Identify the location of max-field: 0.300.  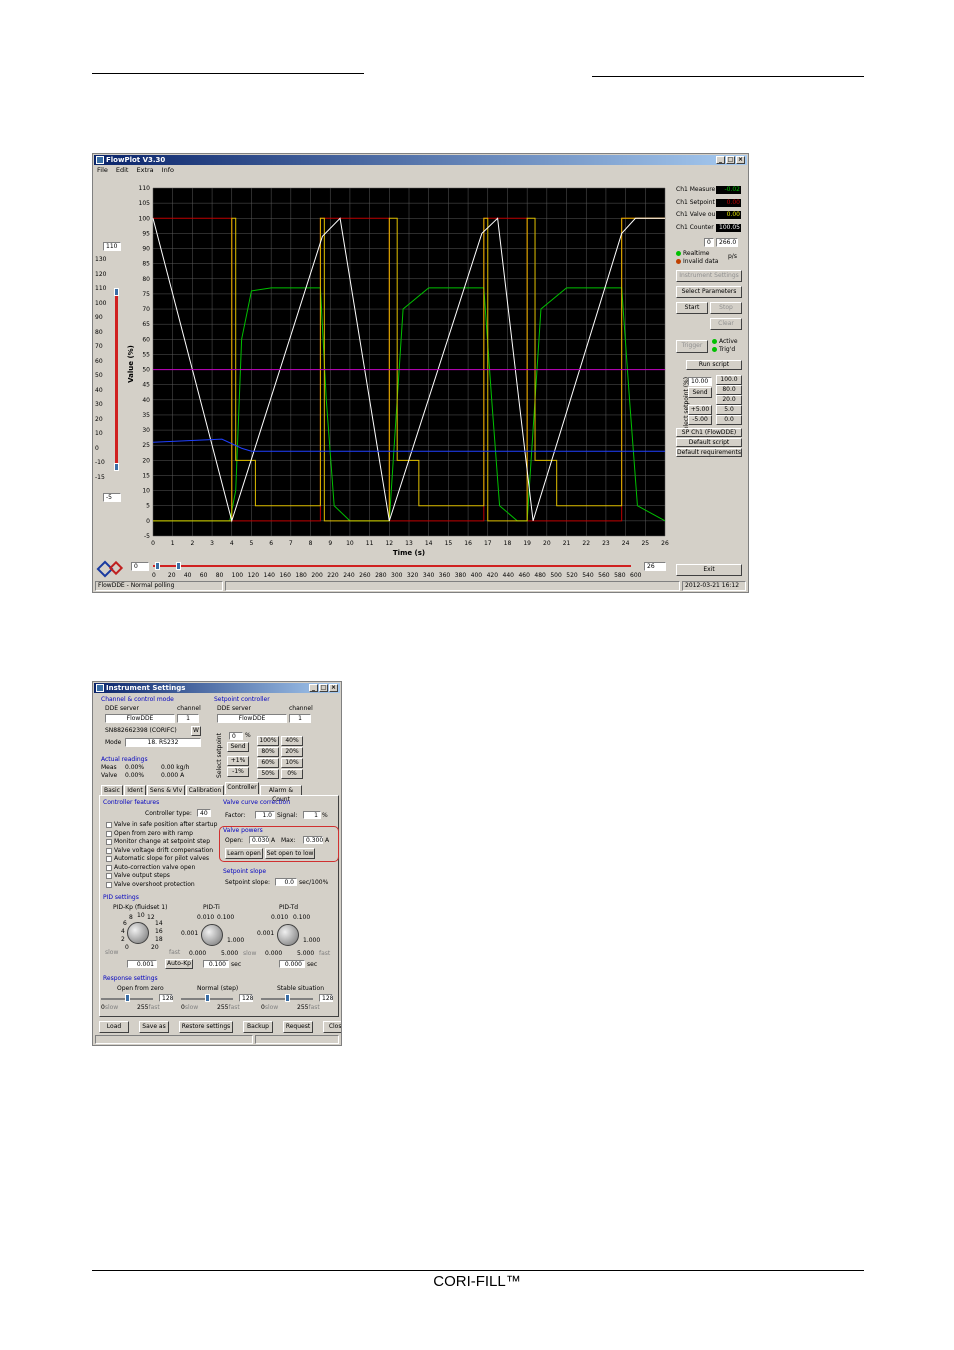
(313, 840).